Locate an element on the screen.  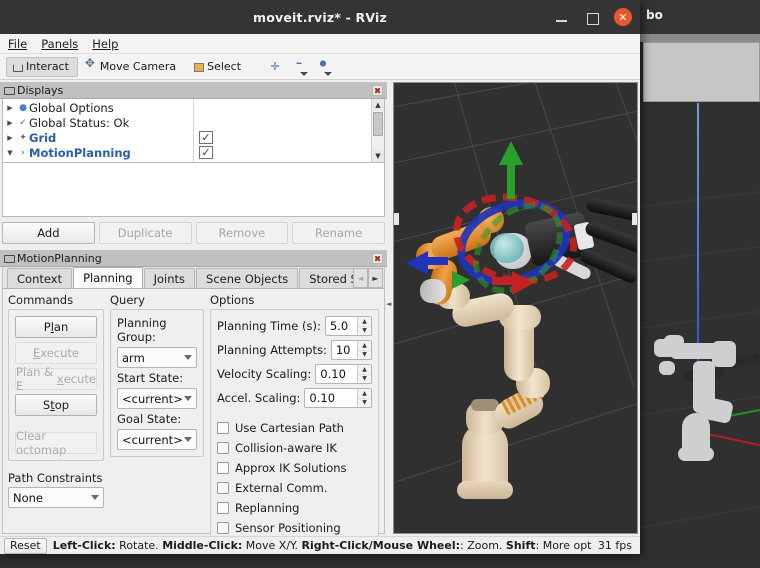
plan-button: Pl an is located at coordinates (56, 327).